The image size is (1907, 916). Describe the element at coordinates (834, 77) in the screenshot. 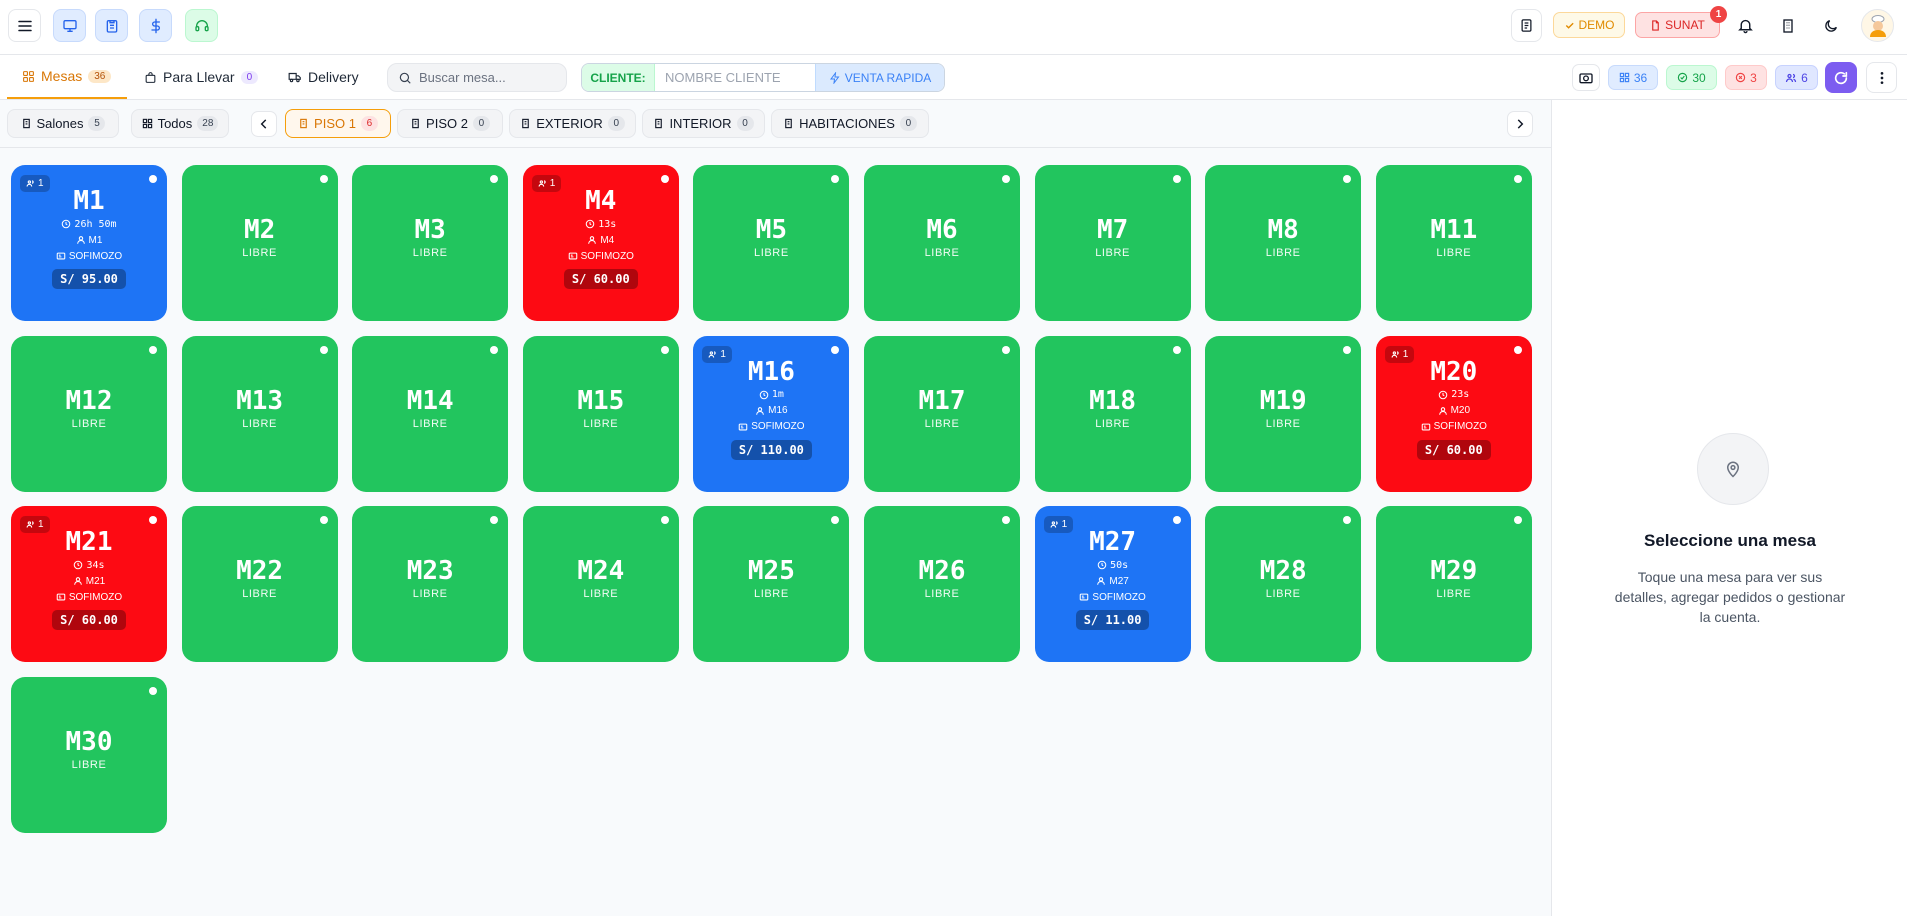

I see `bolt-icon` at that location.